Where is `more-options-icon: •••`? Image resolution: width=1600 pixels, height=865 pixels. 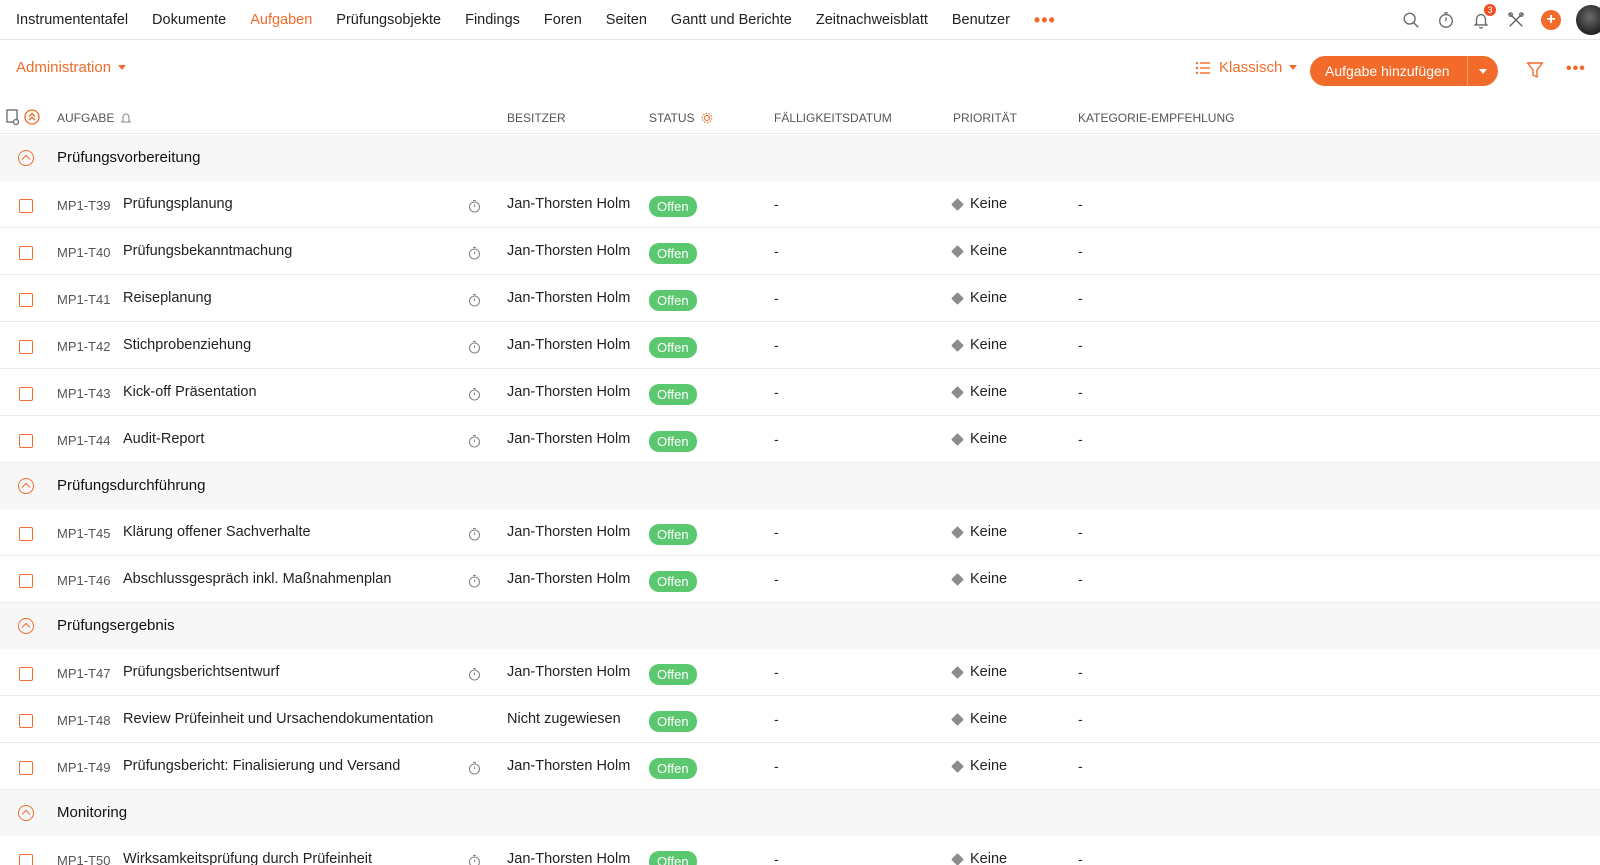
more-options-icon: ••• is located at coordinates (1576, 69).